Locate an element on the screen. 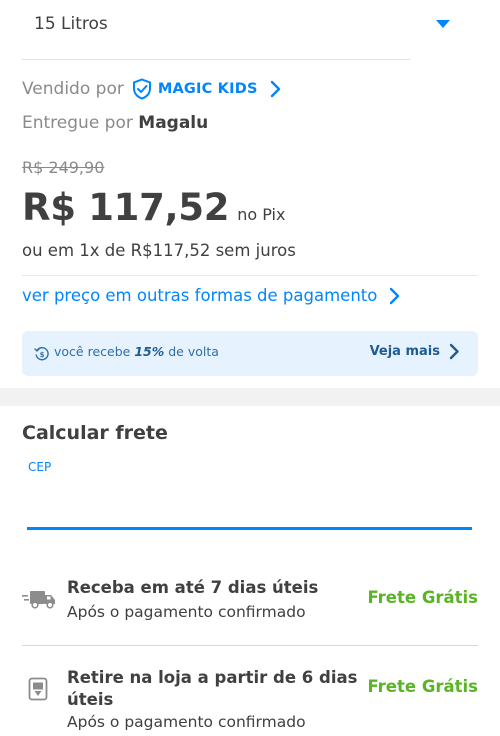 Image resolution: width=500 pixels, height=736 pixels. cashback-text-after: de volta is located at coordinates (193, 351).